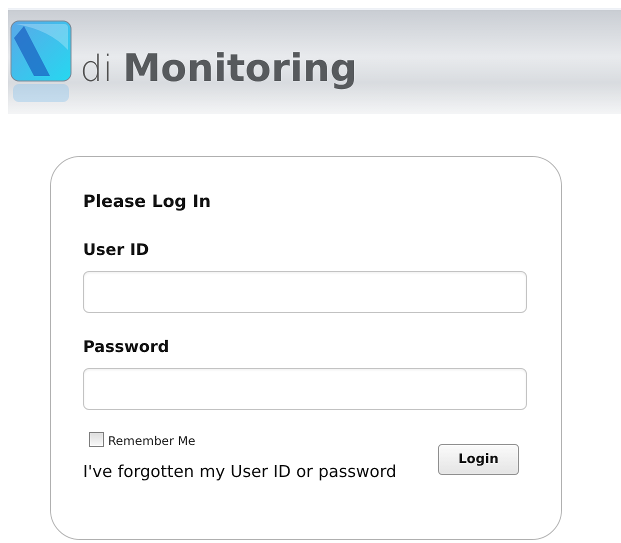  What do you see at coordinates (96, 439) in the screenshot?
I see `remember-checkbox` at bounding box center [96, 439].